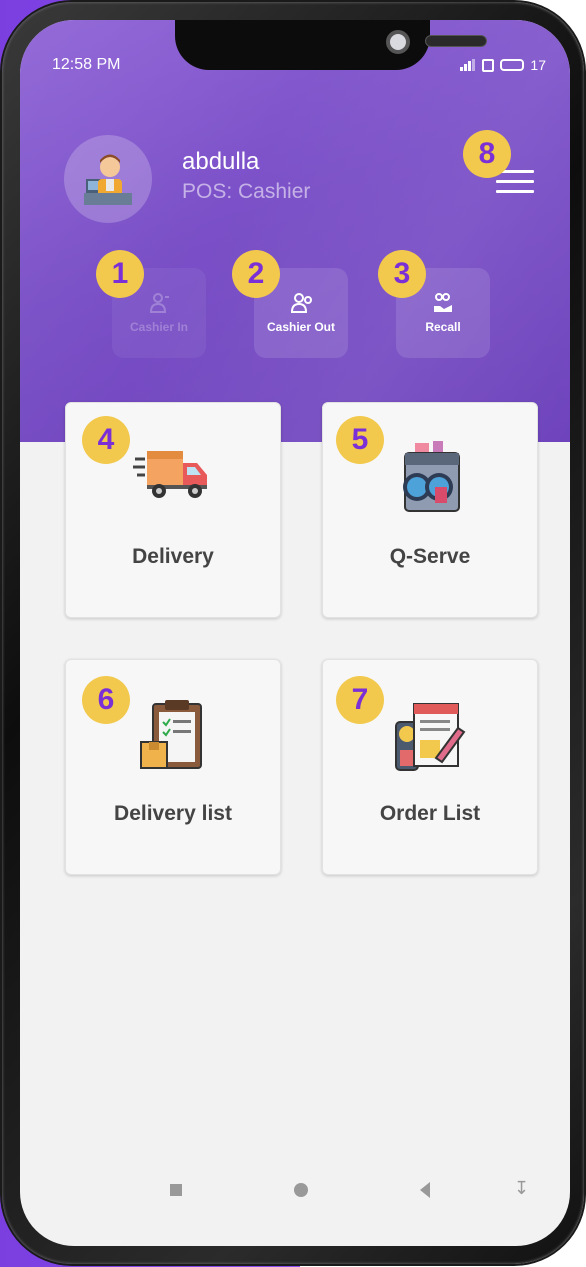  What do you see at coordinates (170, 474) in the screenshot?
I see `delivery-truck-icon` at bounding box center [170, 474].